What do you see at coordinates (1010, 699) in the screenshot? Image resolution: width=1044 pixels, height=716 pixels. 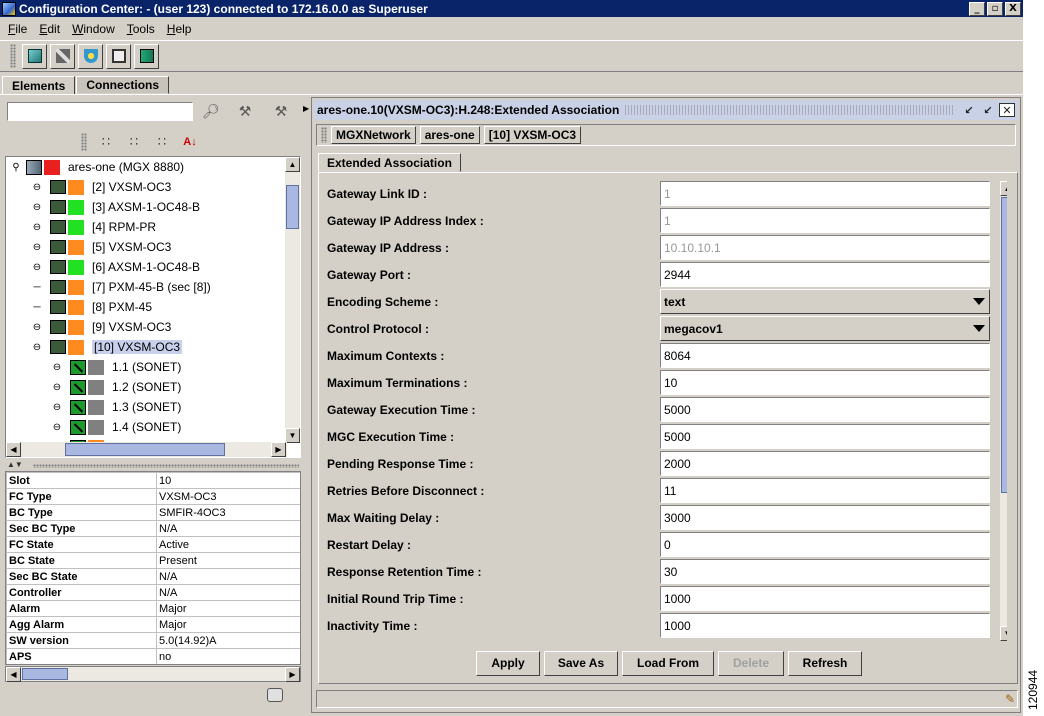 I see `resize-pen-icon: ✎` at bounding box center [1010, 699].